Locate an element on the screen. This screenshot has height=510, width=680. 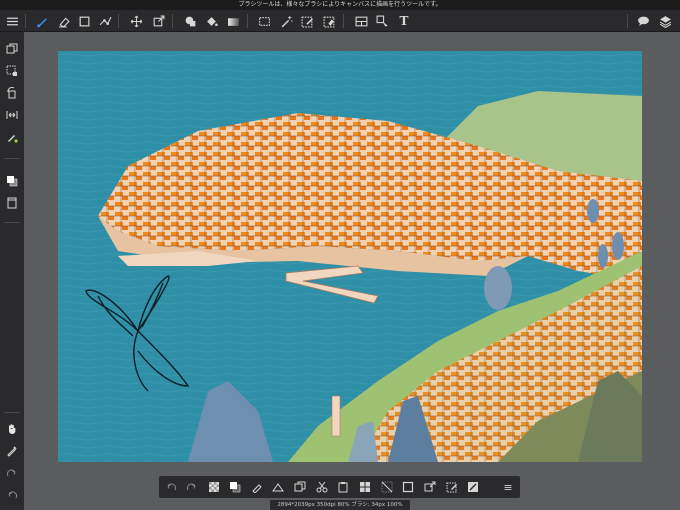
menu-icon is located at coordinates (12, 21).